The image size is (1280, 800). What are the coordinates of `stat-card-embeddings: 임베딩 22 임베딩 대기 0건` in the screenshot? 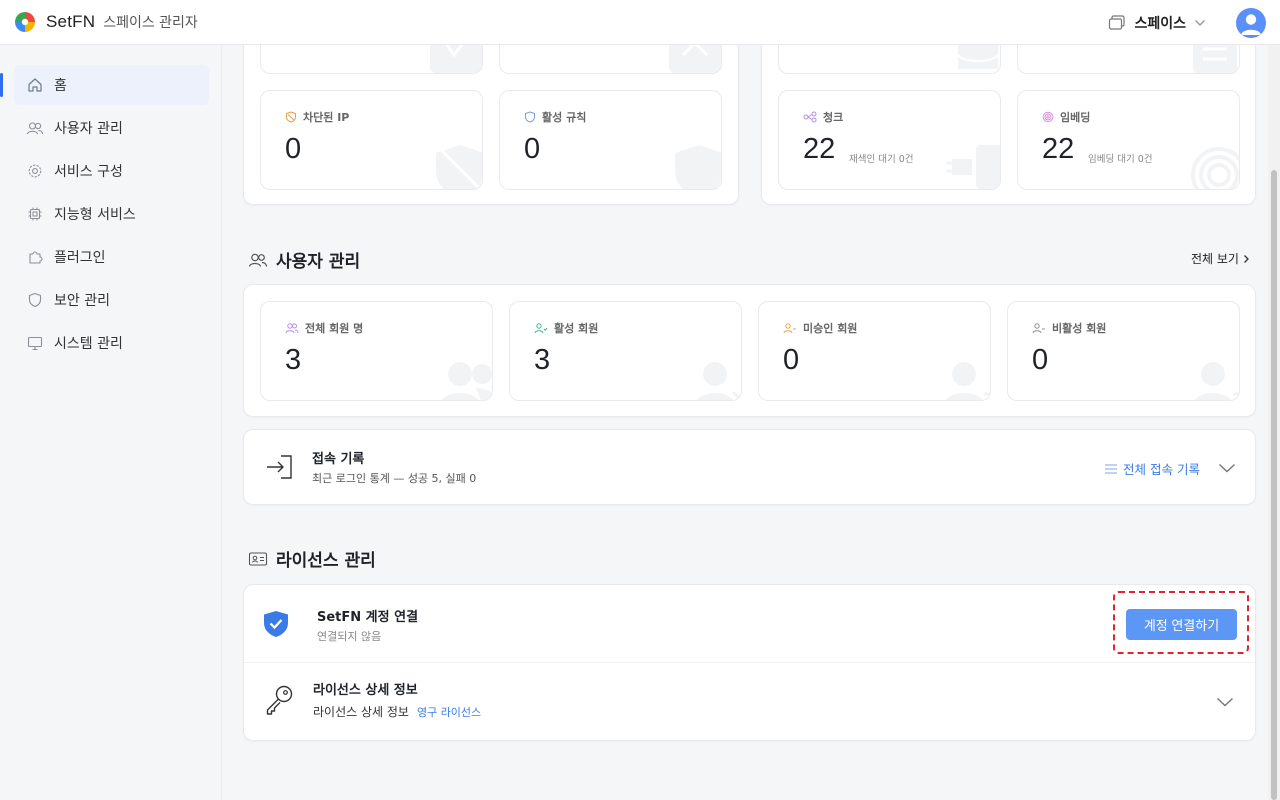 It's located at (1128, 140).